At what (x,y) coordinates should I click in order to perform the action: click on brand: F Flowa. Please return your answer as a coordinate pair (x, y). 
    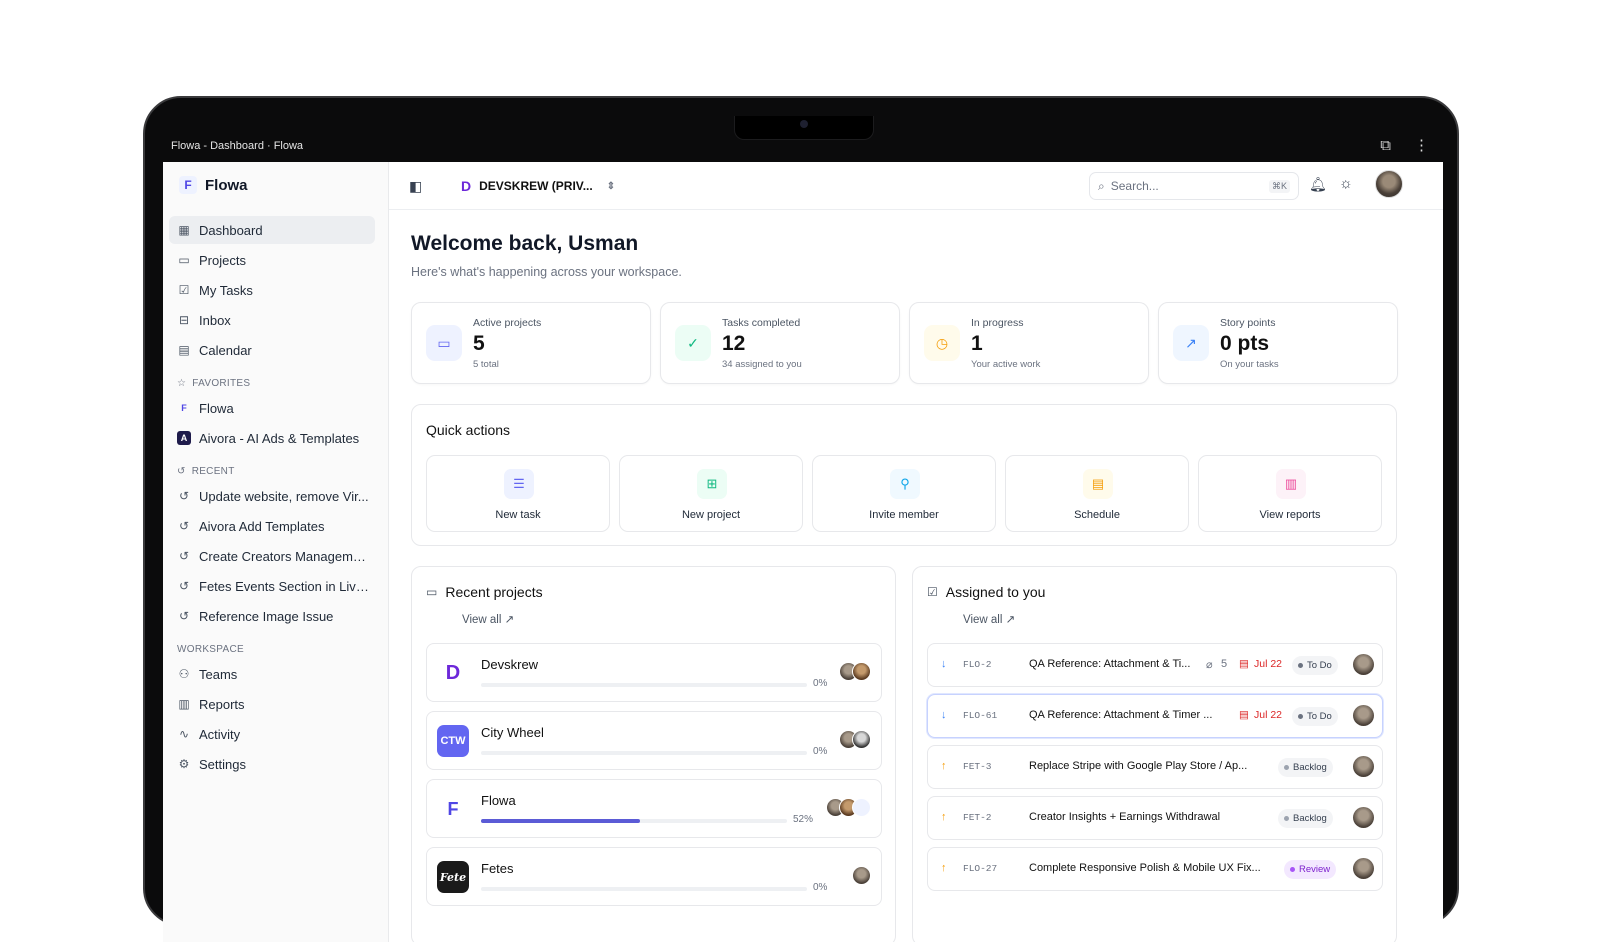
    Looking at the image, I should click on (213, 185).